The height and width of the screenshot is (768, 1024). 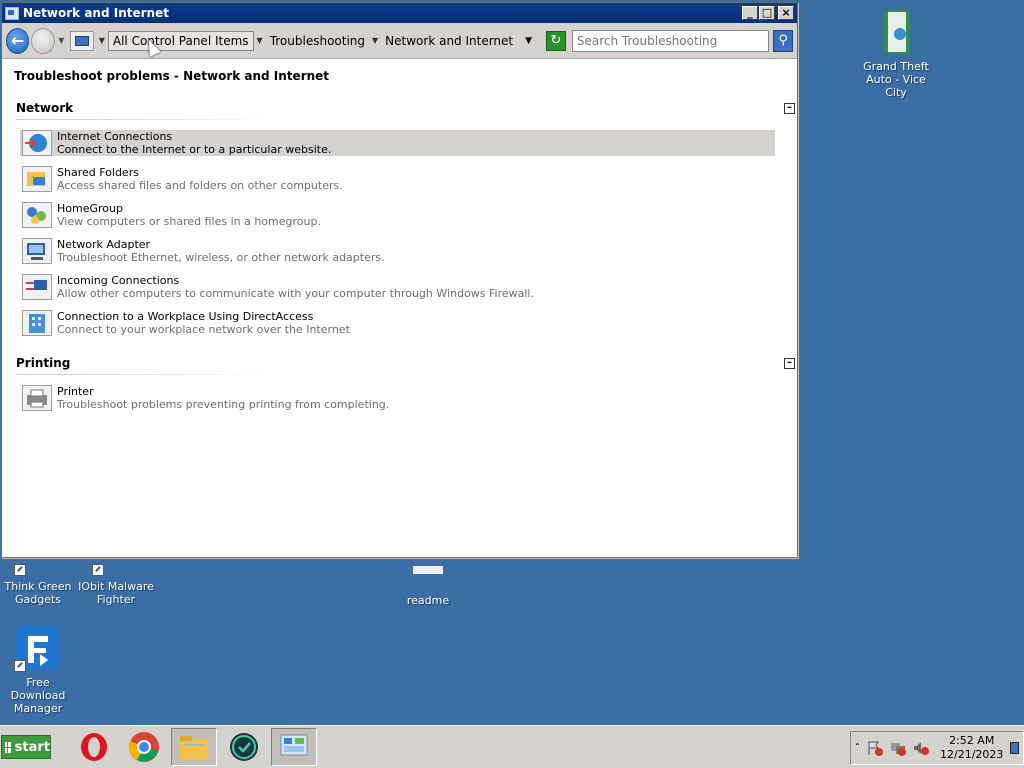 What do you see at coordinates (896, 79) in the screenshot?
I see `desktop-icon-label: Grand Theft Auto - Vice City` at bounding box center [896, 79].